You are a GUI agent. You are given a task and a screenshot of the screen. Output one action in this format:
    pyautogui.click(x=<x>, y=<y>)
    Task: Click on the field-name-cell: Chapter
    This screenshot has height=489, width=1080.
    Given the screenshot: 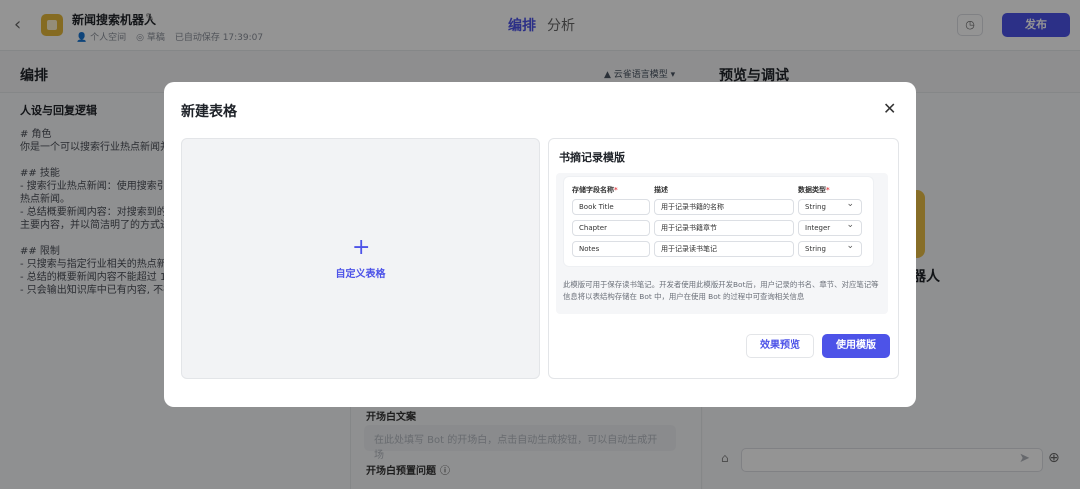 What is the action you would take?
    pyautogui.click(x=611, y=228)
    